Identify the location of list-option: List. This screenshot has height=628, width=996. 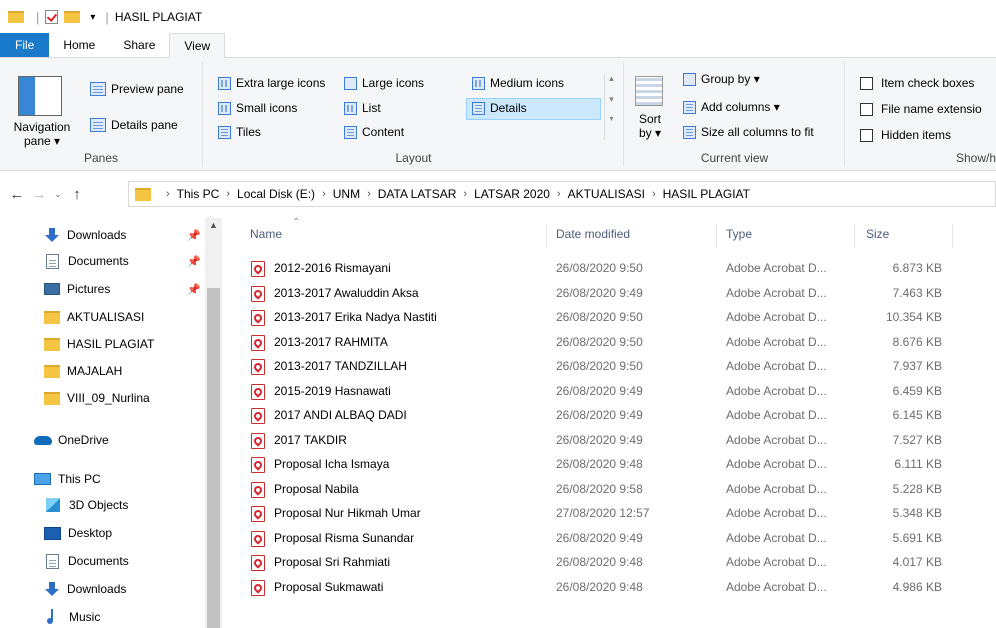
(362, 108).